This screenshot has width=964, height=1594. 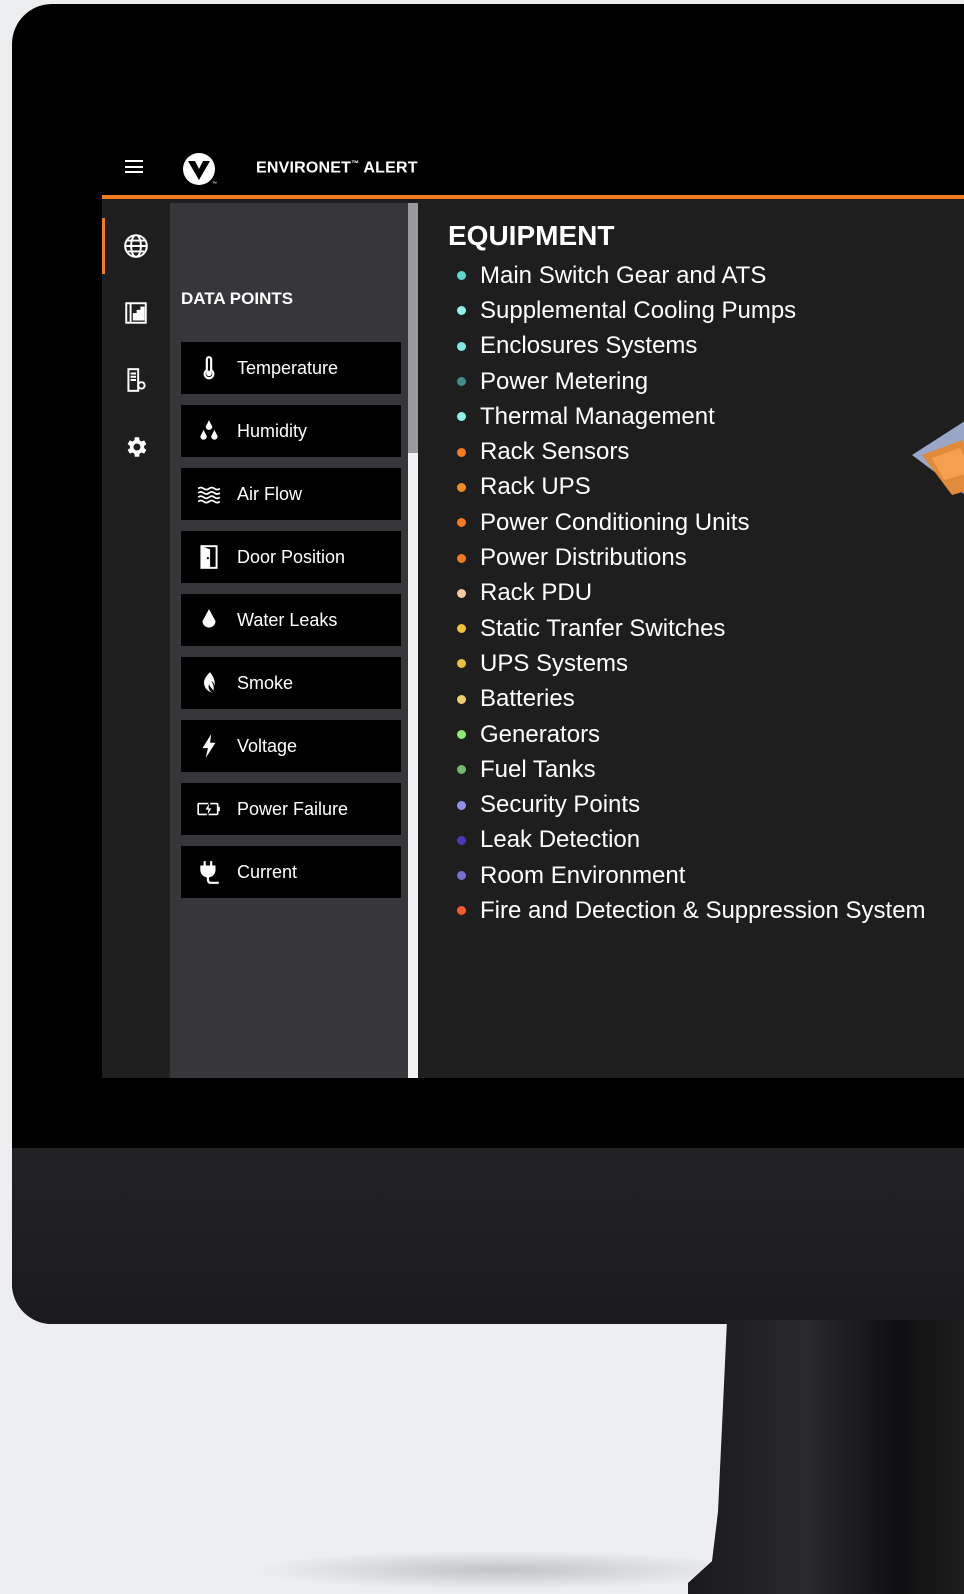 I want to click on equipment-label: Leak Detection, so click(x=560, y=840).